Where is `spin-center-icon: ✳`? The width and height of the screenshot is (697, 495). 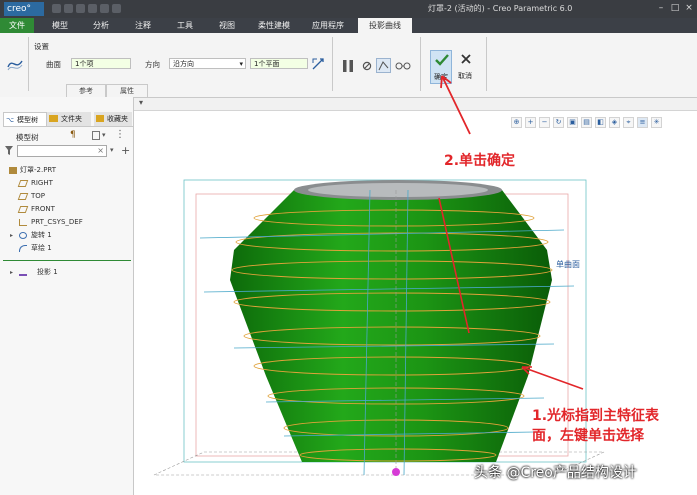 spin-center-icon: ✳ is located at coordinates (656, 122).